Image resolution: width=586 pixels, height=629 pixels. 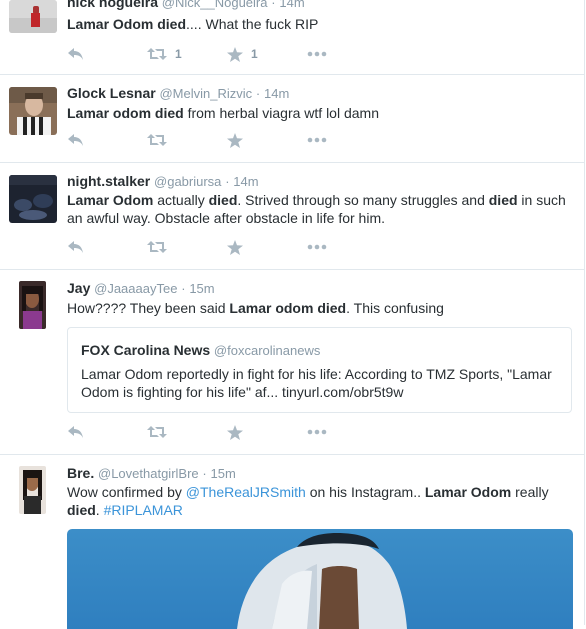 What do you see at coordinates (215, 5) in the screenshot?
I see `username: @Nick__Nogueira` at bounding box center [215, 5].